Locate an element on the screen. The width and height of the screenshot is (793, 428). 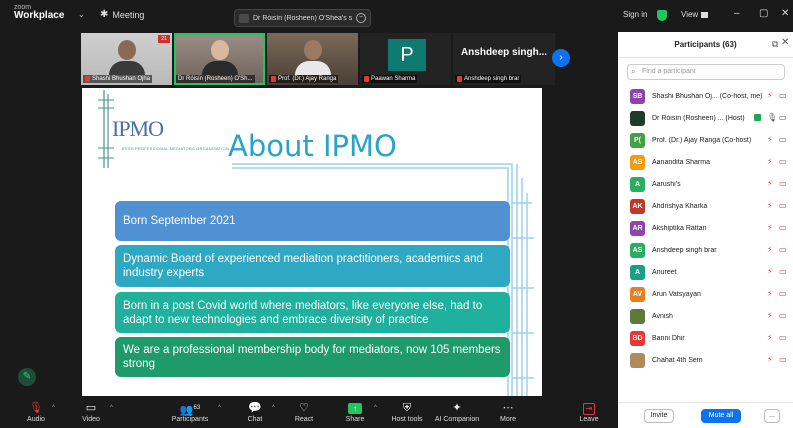
participant-row: AS Aanandita Sharma ⚡ ▭ is located at coordinates (705, 163).